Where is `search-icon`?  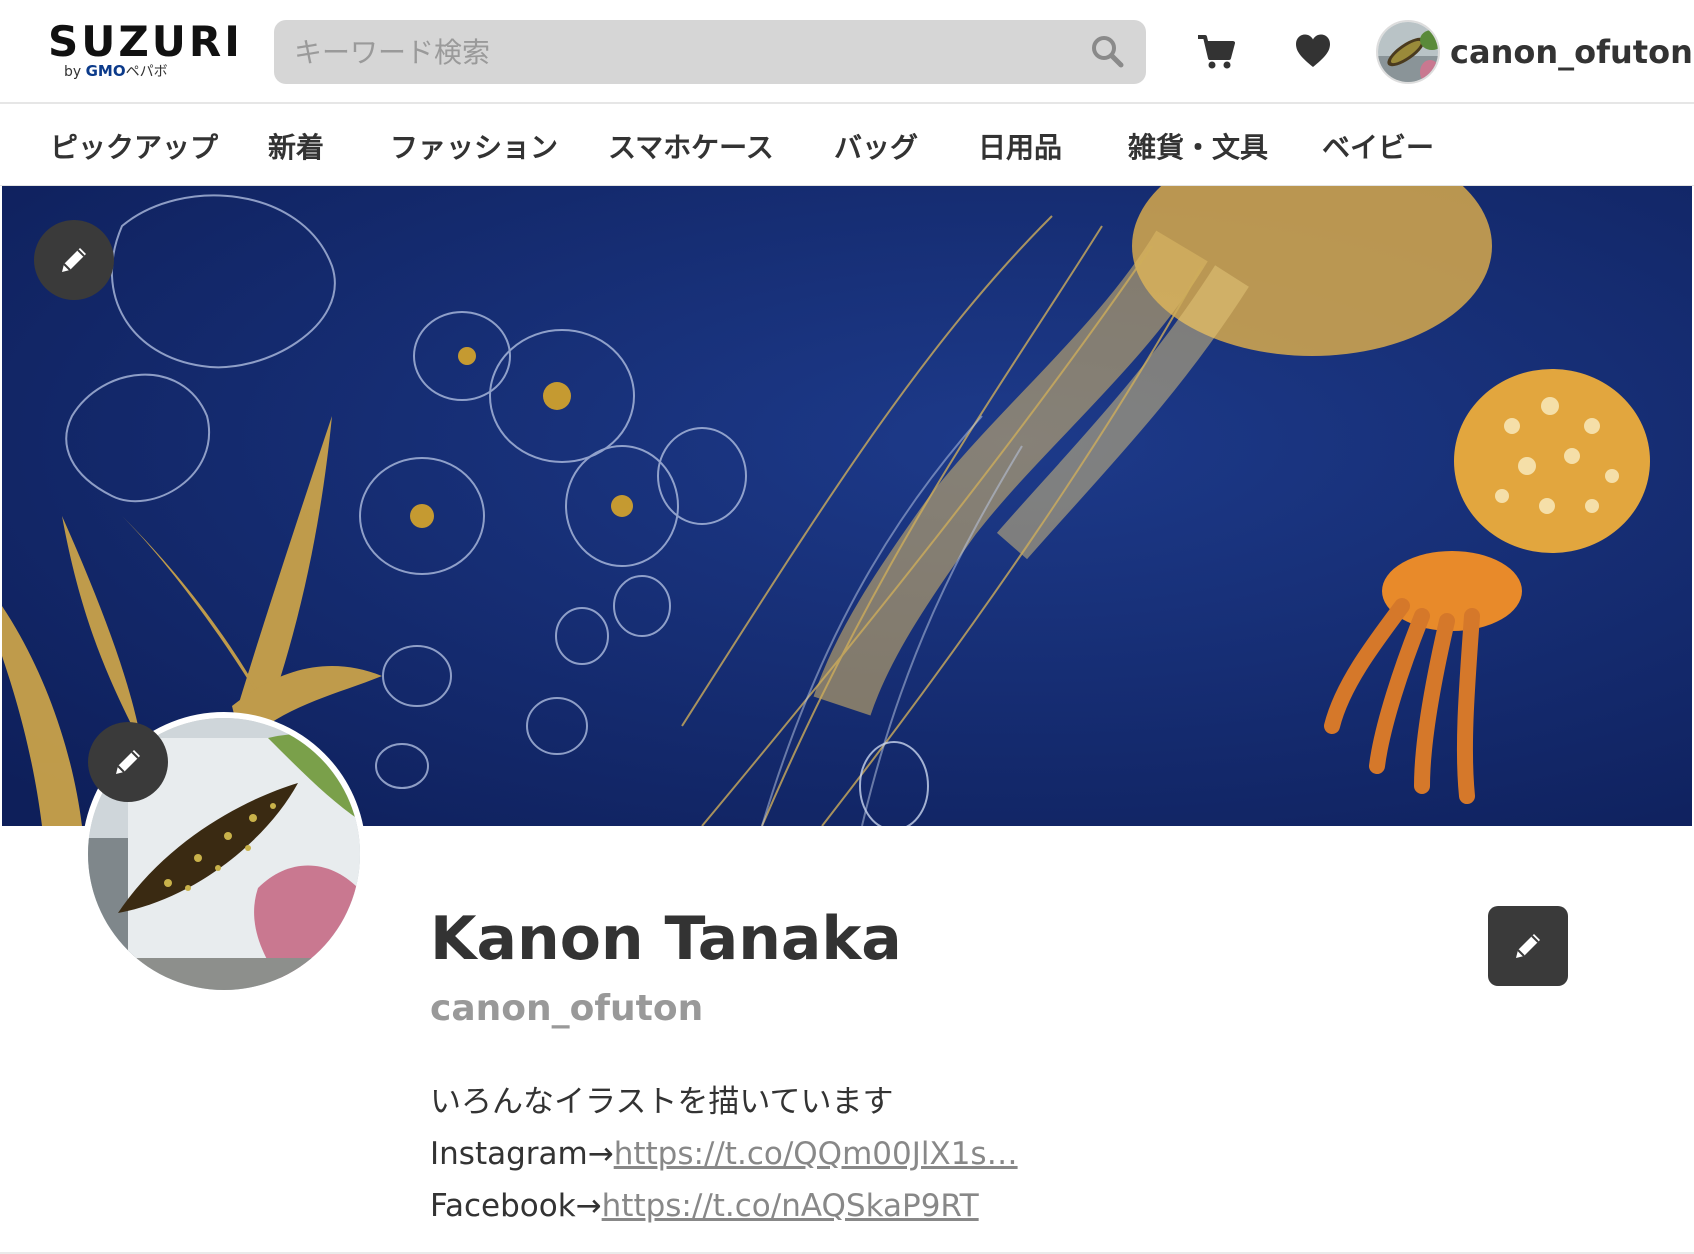 search-icon is located at coordinates (1107, 51).